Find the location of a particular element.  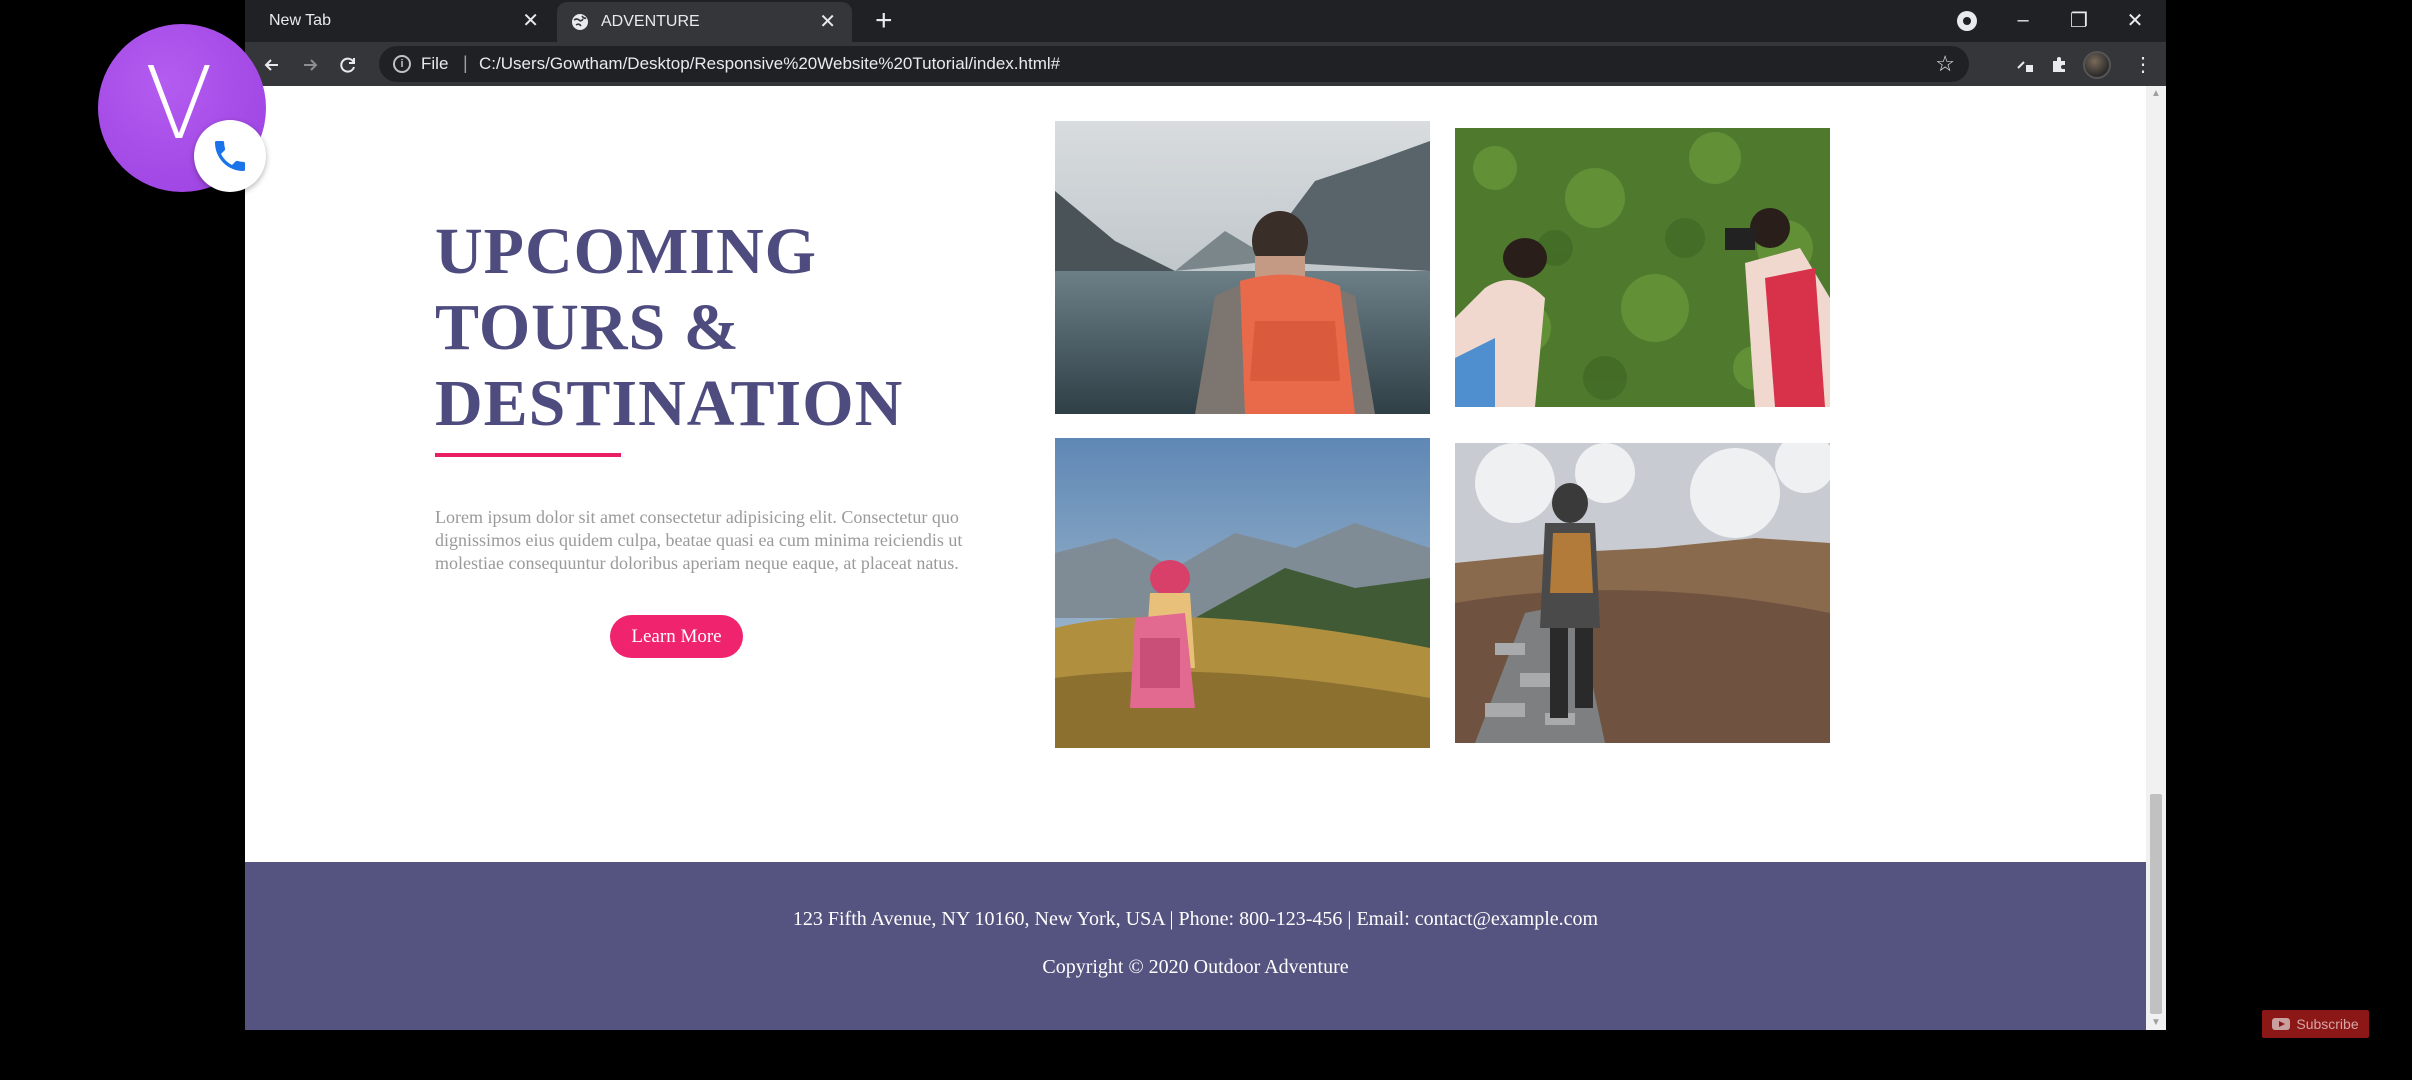

learn-more-button: Learn More is located at coordinates (676, 636).